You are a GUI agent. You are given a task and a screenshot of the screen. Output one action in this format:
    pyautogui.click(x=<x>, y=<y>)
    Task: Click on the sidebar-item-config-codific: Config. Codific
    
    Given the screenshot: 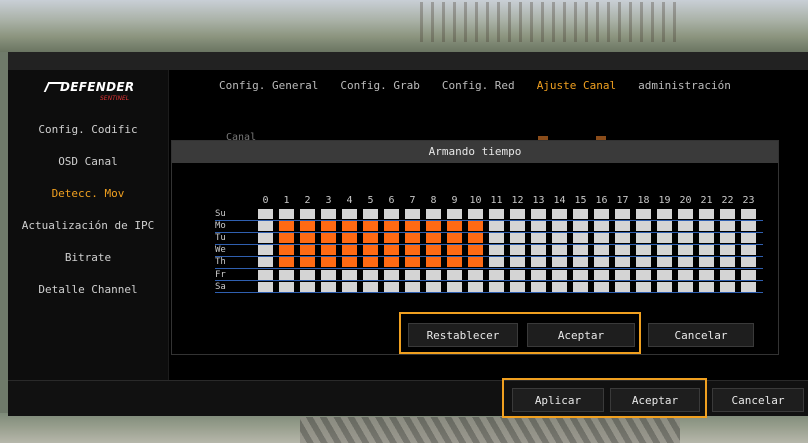 What is the action you would take?
    pyautogui.click(x=88, y=129)
    